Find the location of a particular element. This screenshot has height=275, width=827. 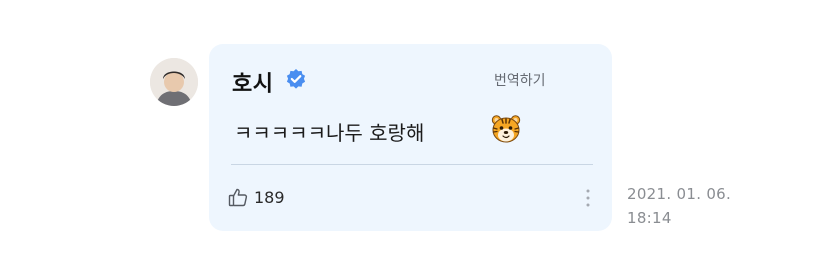

comment-text: ㅋㅋㅋㅋㅋ나두 호랑해 is located at coordinates (329, 133).